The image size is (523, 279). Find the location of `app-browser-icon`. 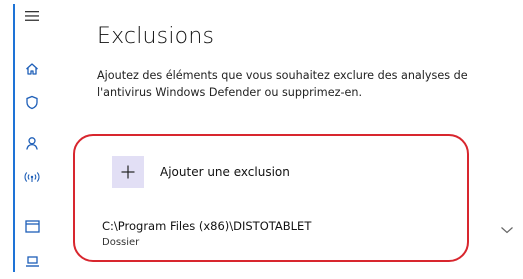

app-browser-icon is located at coordinates (32, 226).